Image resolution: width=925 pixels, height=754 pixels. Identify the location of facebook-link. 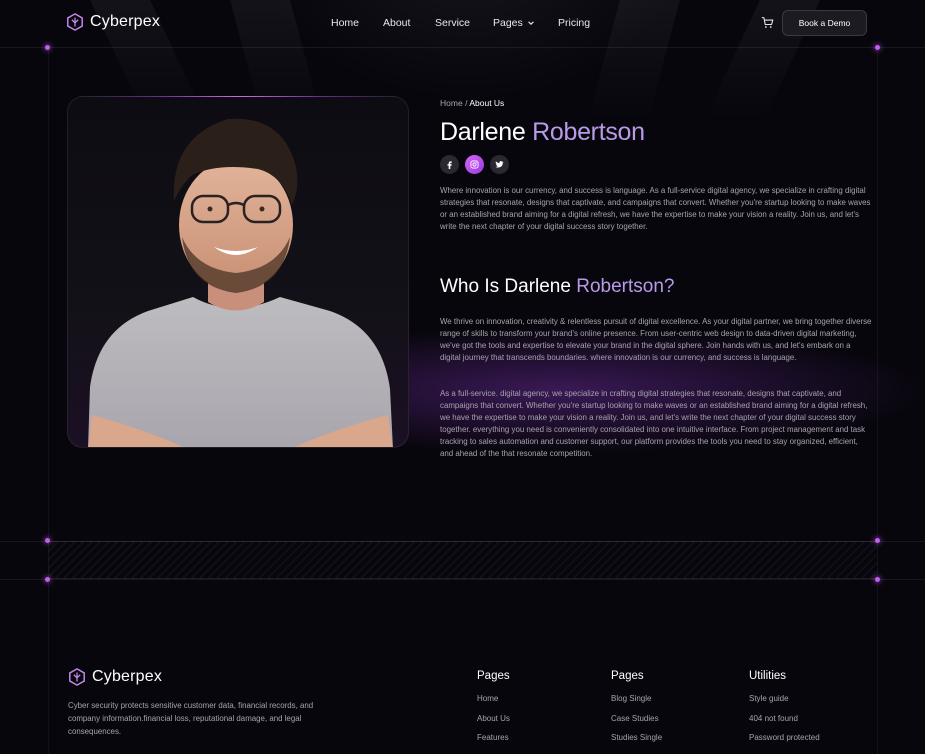
(449, 164).